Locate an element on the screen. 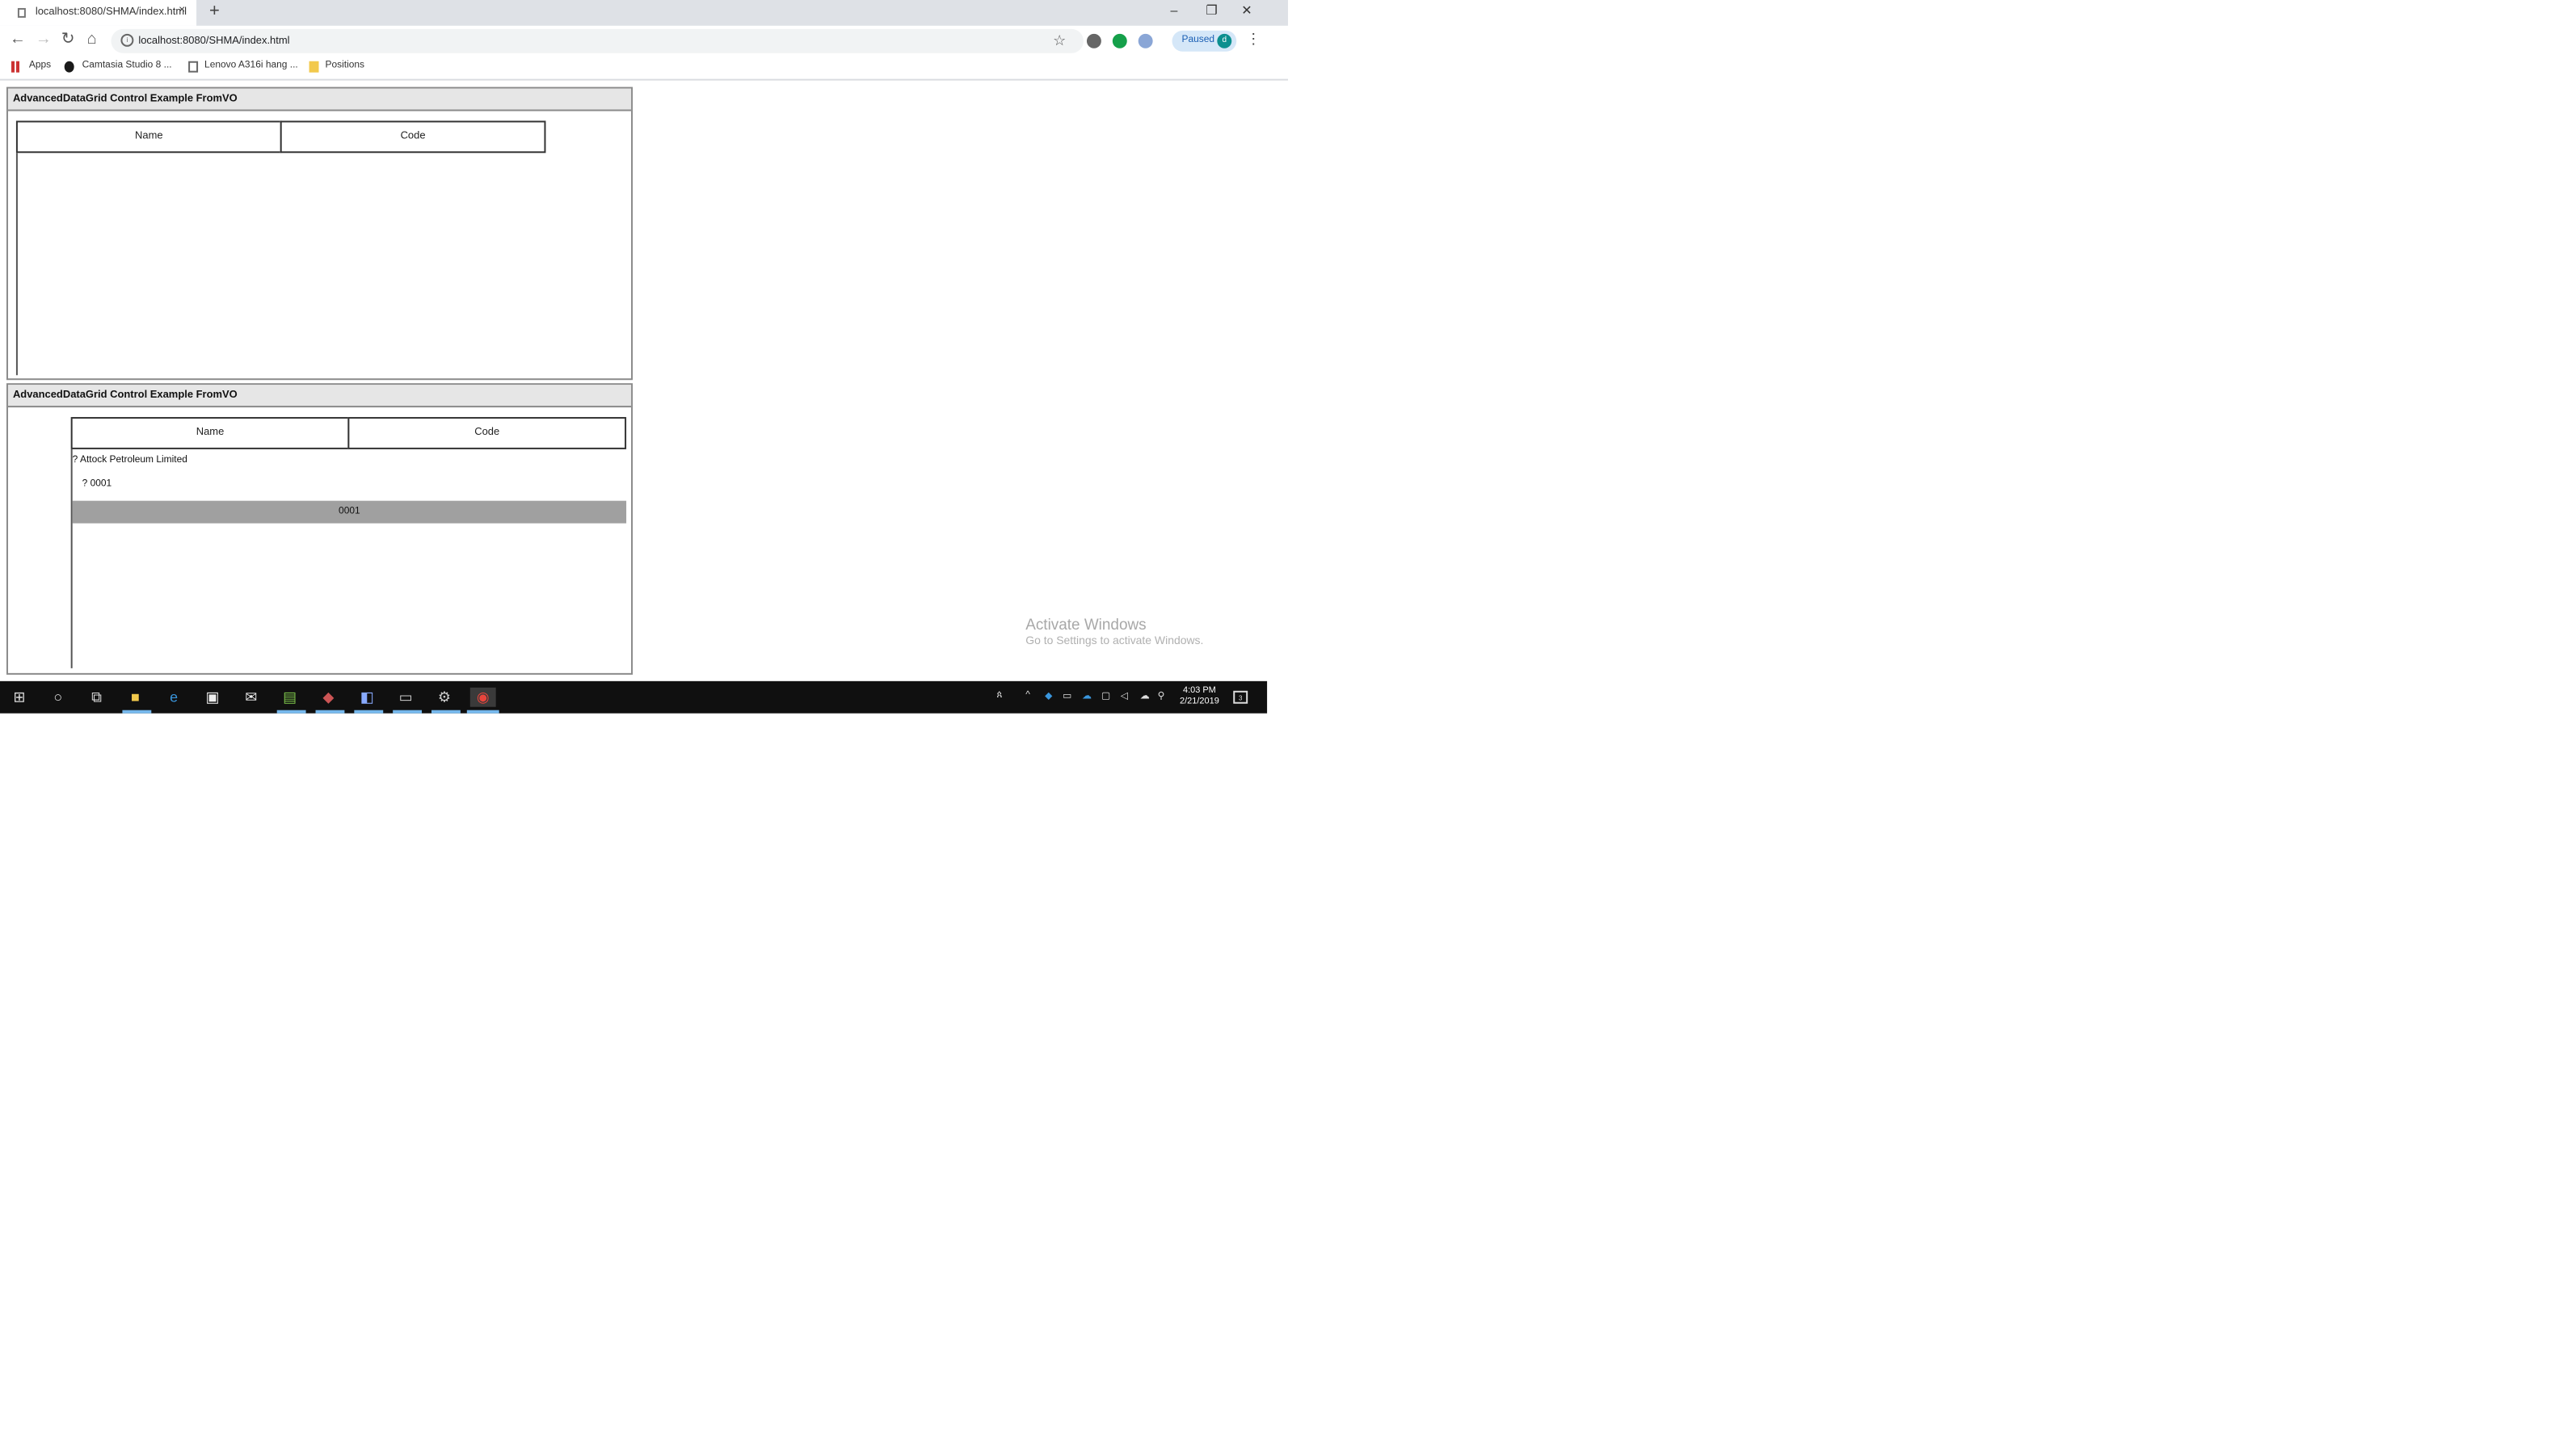  minimize-button: – is located at coordinates (1174, 10).